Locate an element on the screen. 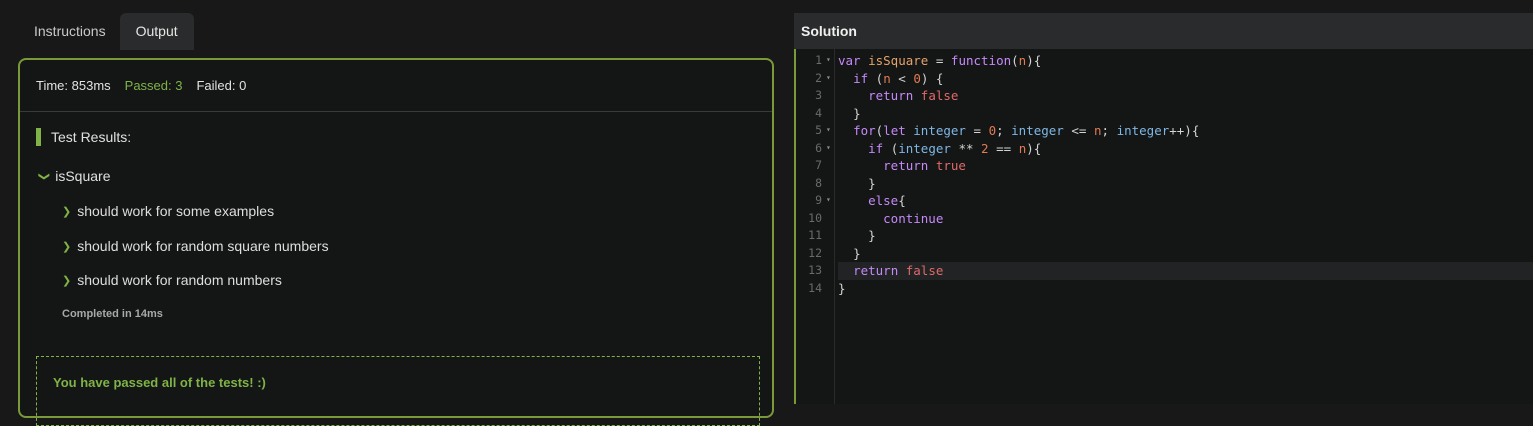 This screenshot has width=1533, height=426. line-number: 5 is located at coordinates (818, 130).